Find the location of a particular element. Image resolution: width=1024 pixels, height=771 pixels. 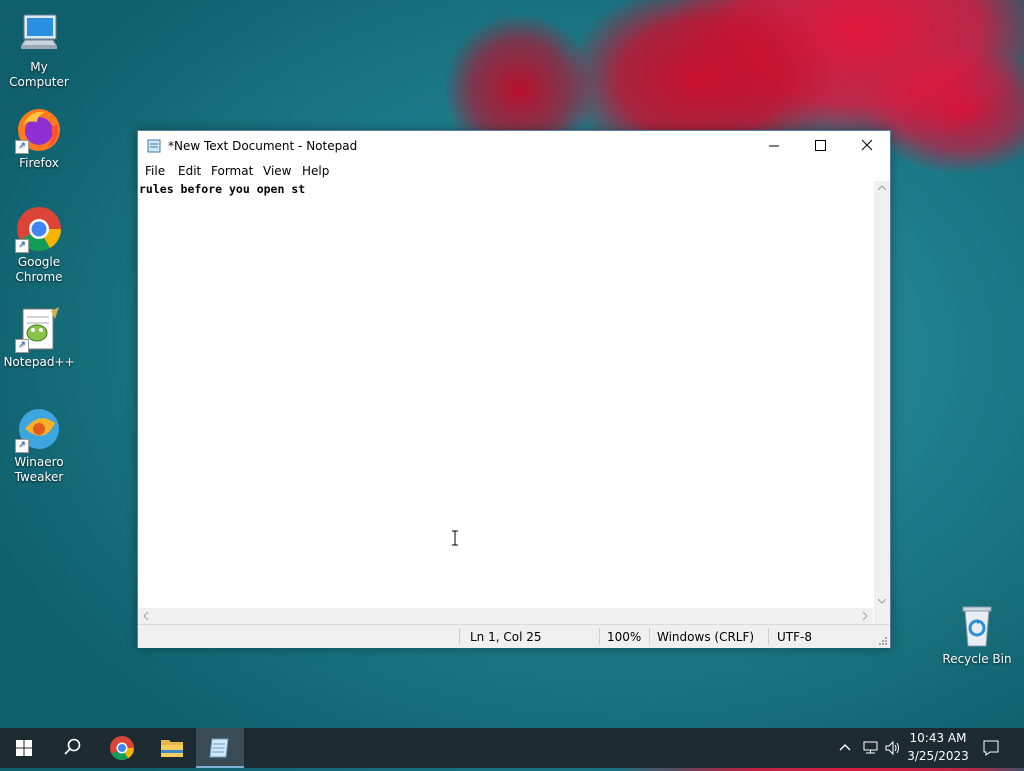

taskbar-file-explorer-button is located at coordinates (172, 748).